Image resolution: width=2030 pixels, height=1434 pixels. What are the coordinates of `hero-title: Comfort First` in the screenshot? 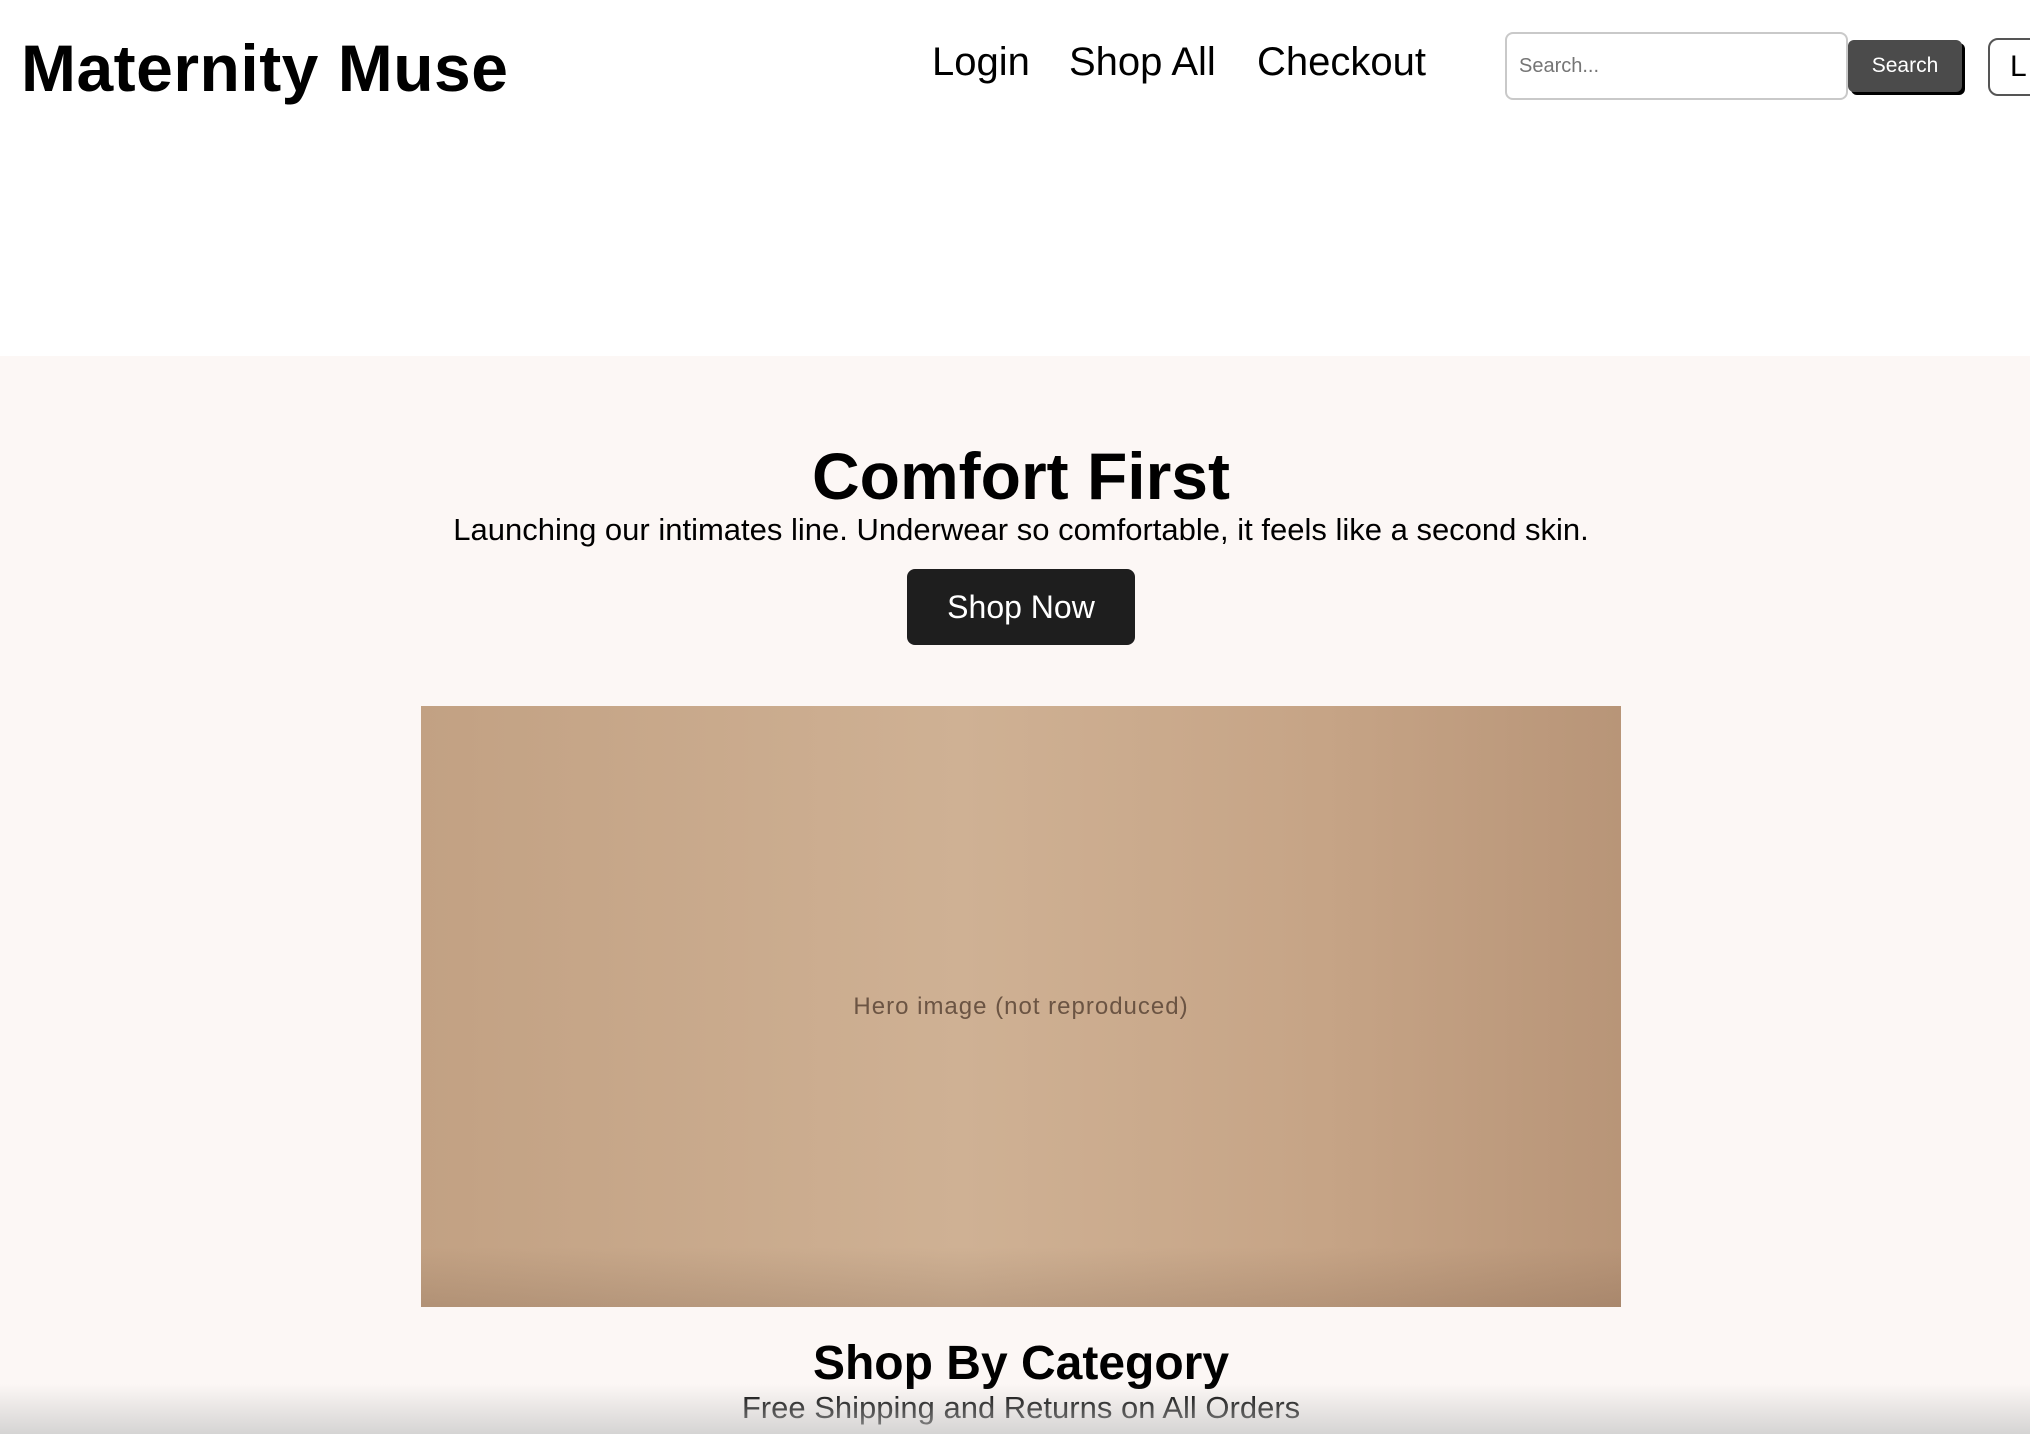 It's located at (1021, 476).